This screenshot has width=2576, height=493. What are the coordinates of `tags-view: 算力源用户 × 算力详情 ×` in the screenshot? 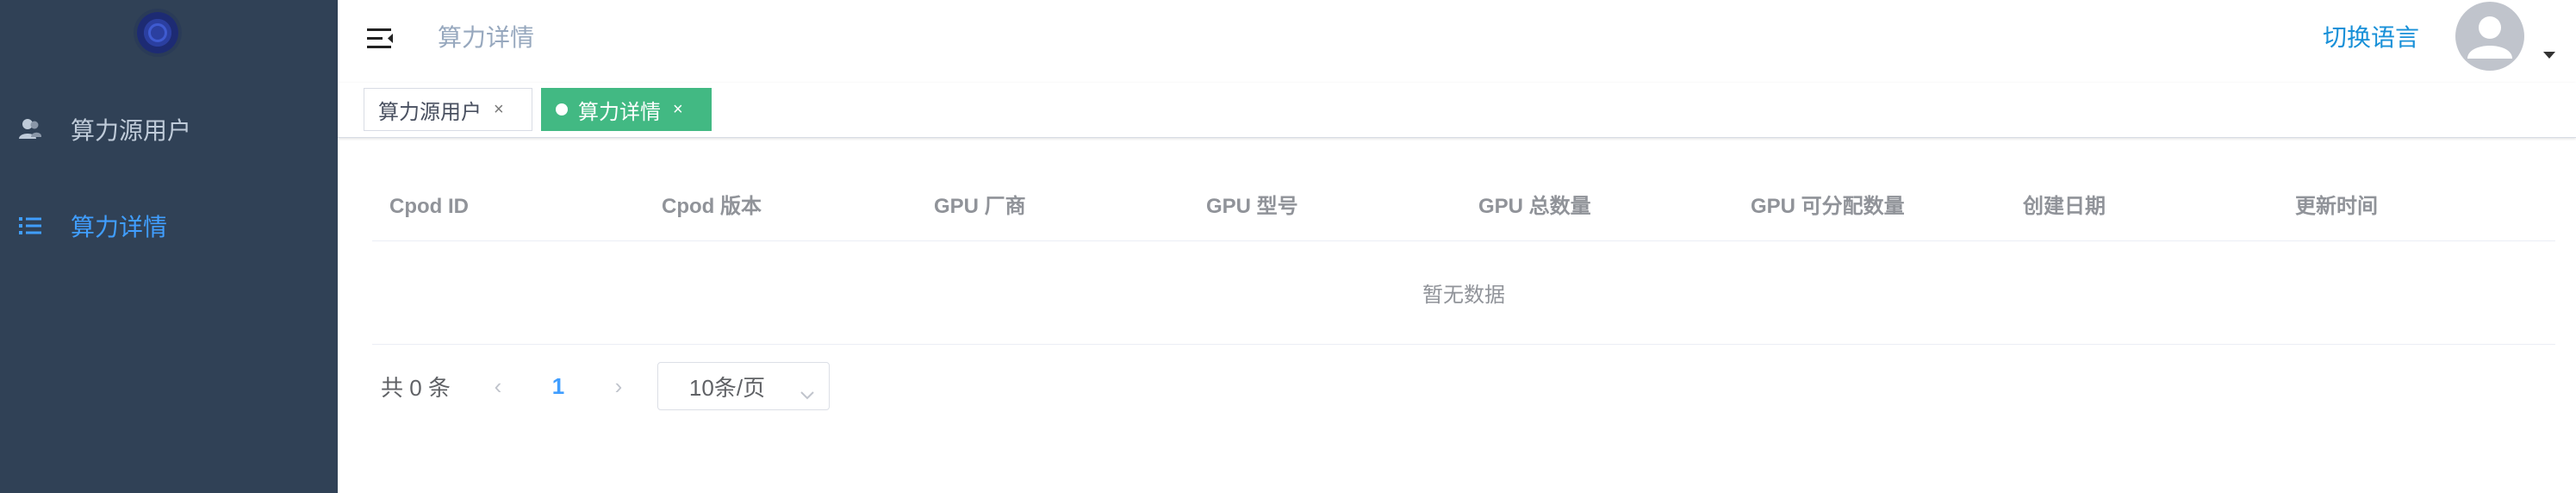 It's located at (1457, 110).